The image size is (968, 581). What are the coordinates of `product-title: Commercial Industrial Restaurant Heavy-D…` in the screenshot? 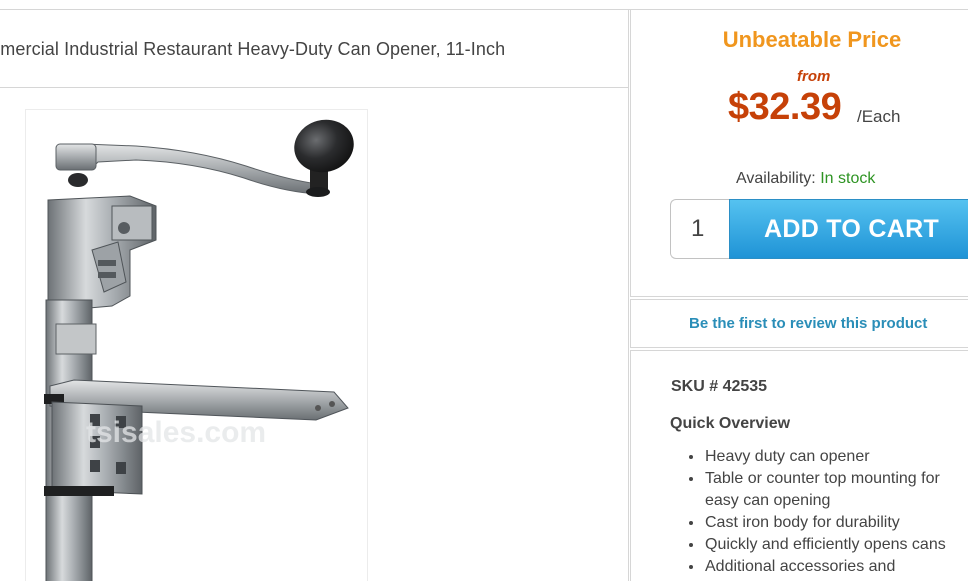 It's located at (253, 49).